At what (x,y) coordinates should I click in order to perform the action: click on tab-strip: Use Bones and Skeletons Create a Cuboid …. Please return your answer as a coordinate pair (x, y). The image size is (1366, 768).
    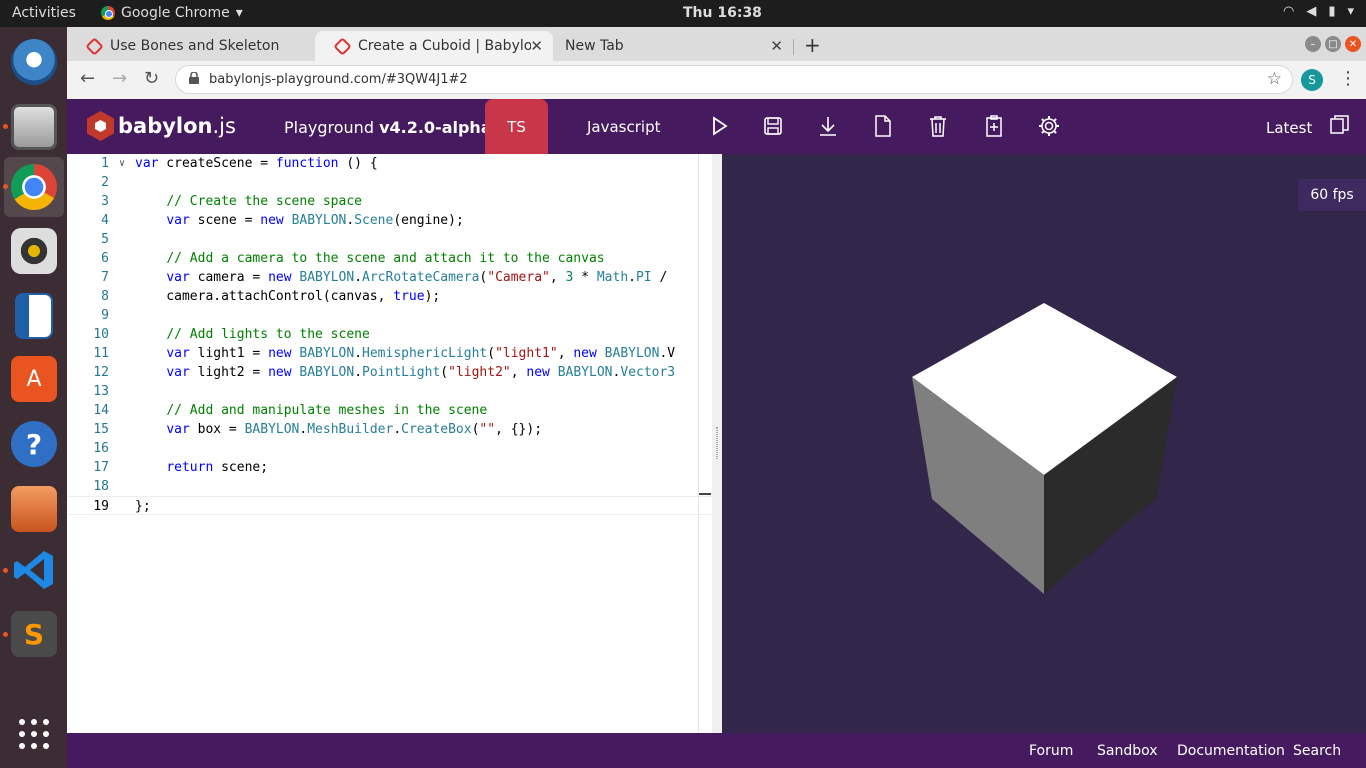
    Looking at the image, I should click on (716, 44).